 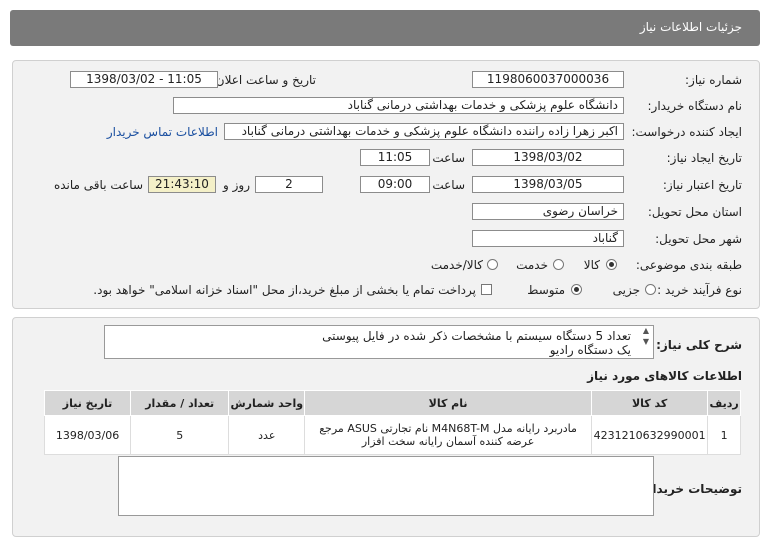 What do you see at coordinates (713, 80) in the screenshot?
I see `need-number-label: شماره نیاز:` at bounding box center [713, 80].